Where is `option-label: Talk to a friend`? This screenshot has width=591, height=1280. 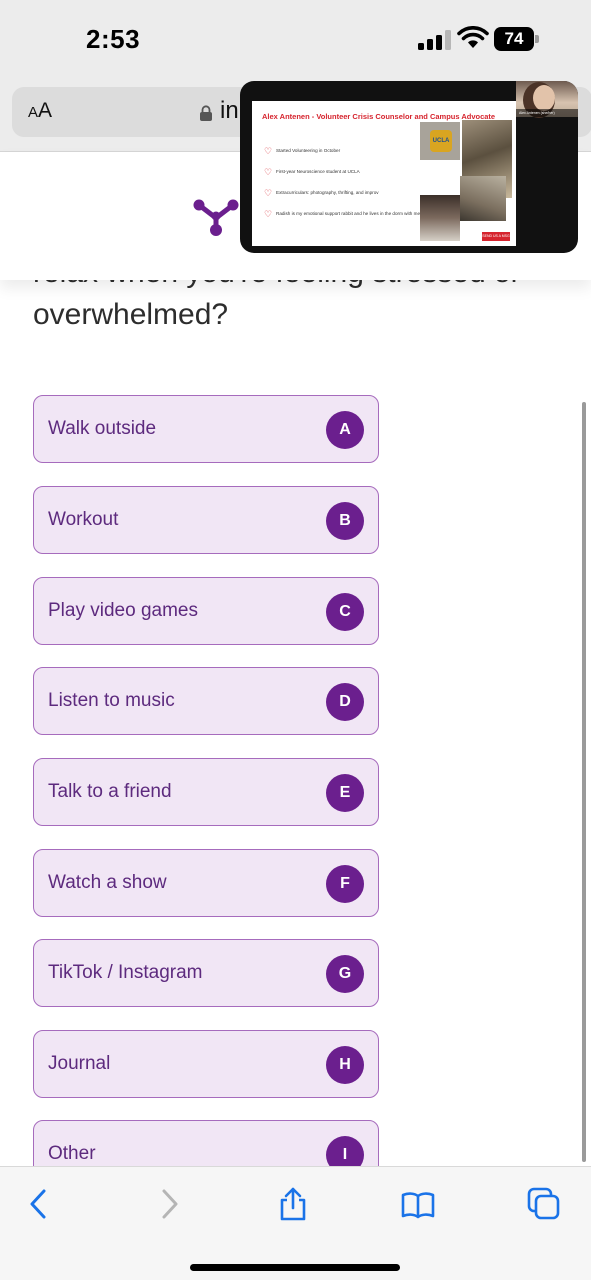
option-label: Talk to a friend is located at coordinates (110, 791).